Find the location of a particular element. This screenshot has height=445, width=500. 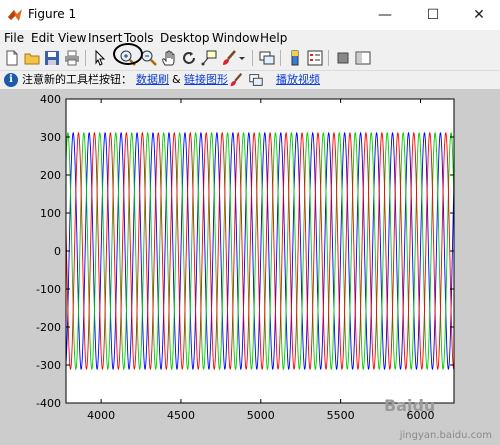

data-cursor-icon is located at coordinates (209, 58).